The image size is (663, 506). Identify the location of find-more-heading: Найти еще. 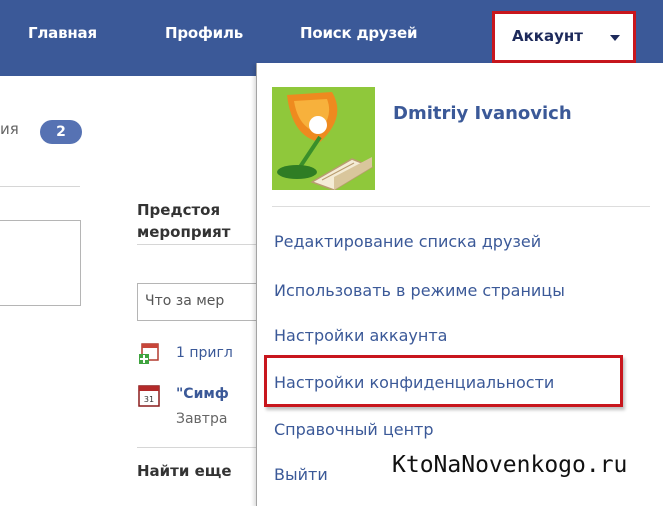
(184, 471).